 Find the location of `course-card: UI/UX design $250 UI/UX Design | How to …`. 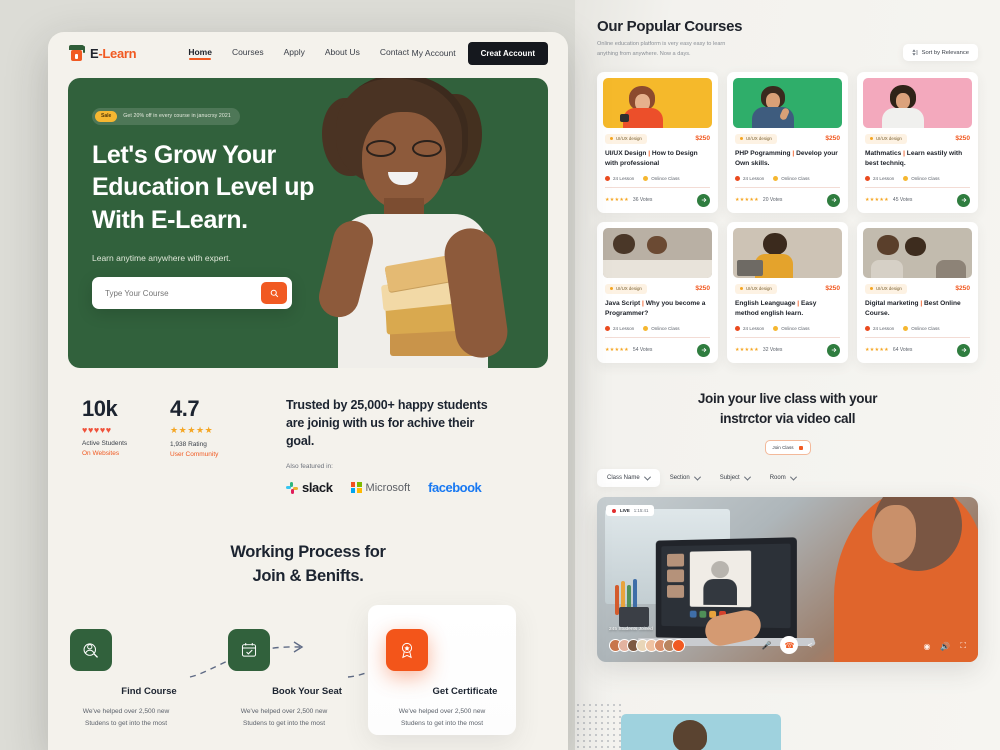

course-card: UI/UX design $250 UI/UX Design | How to … is located at coordinates (657, 142).